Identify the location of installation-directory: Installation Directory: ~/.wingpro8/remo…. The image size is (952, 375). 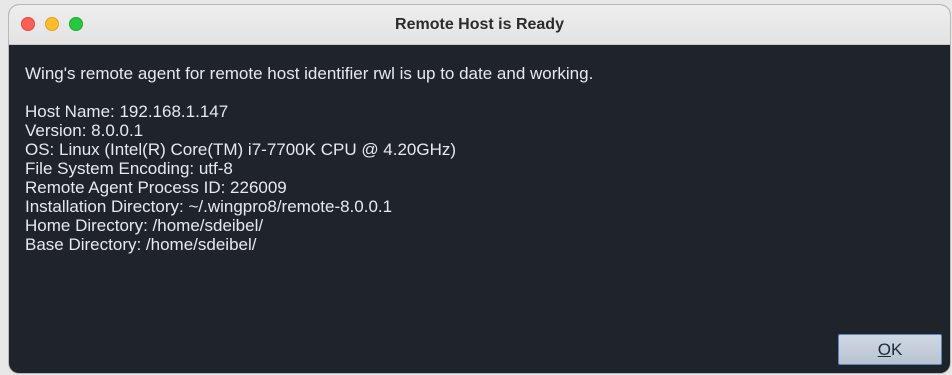
(209, 206).